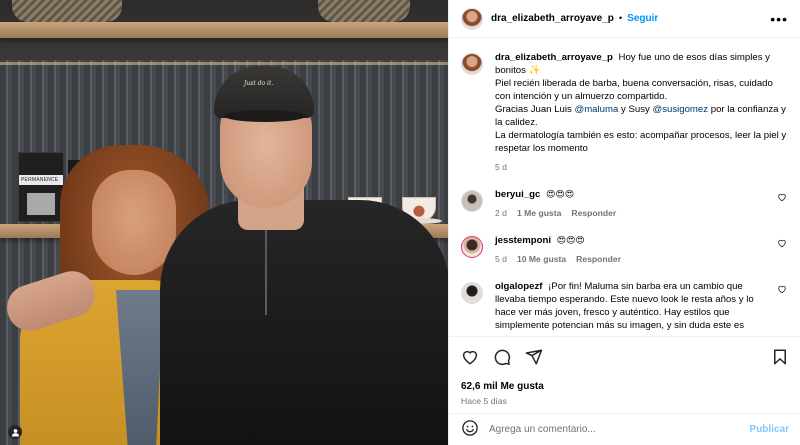 The width and height of the screenshot is (800, 445). I want to click on photo-box-label: PERMANENCE, so click(40, 180).